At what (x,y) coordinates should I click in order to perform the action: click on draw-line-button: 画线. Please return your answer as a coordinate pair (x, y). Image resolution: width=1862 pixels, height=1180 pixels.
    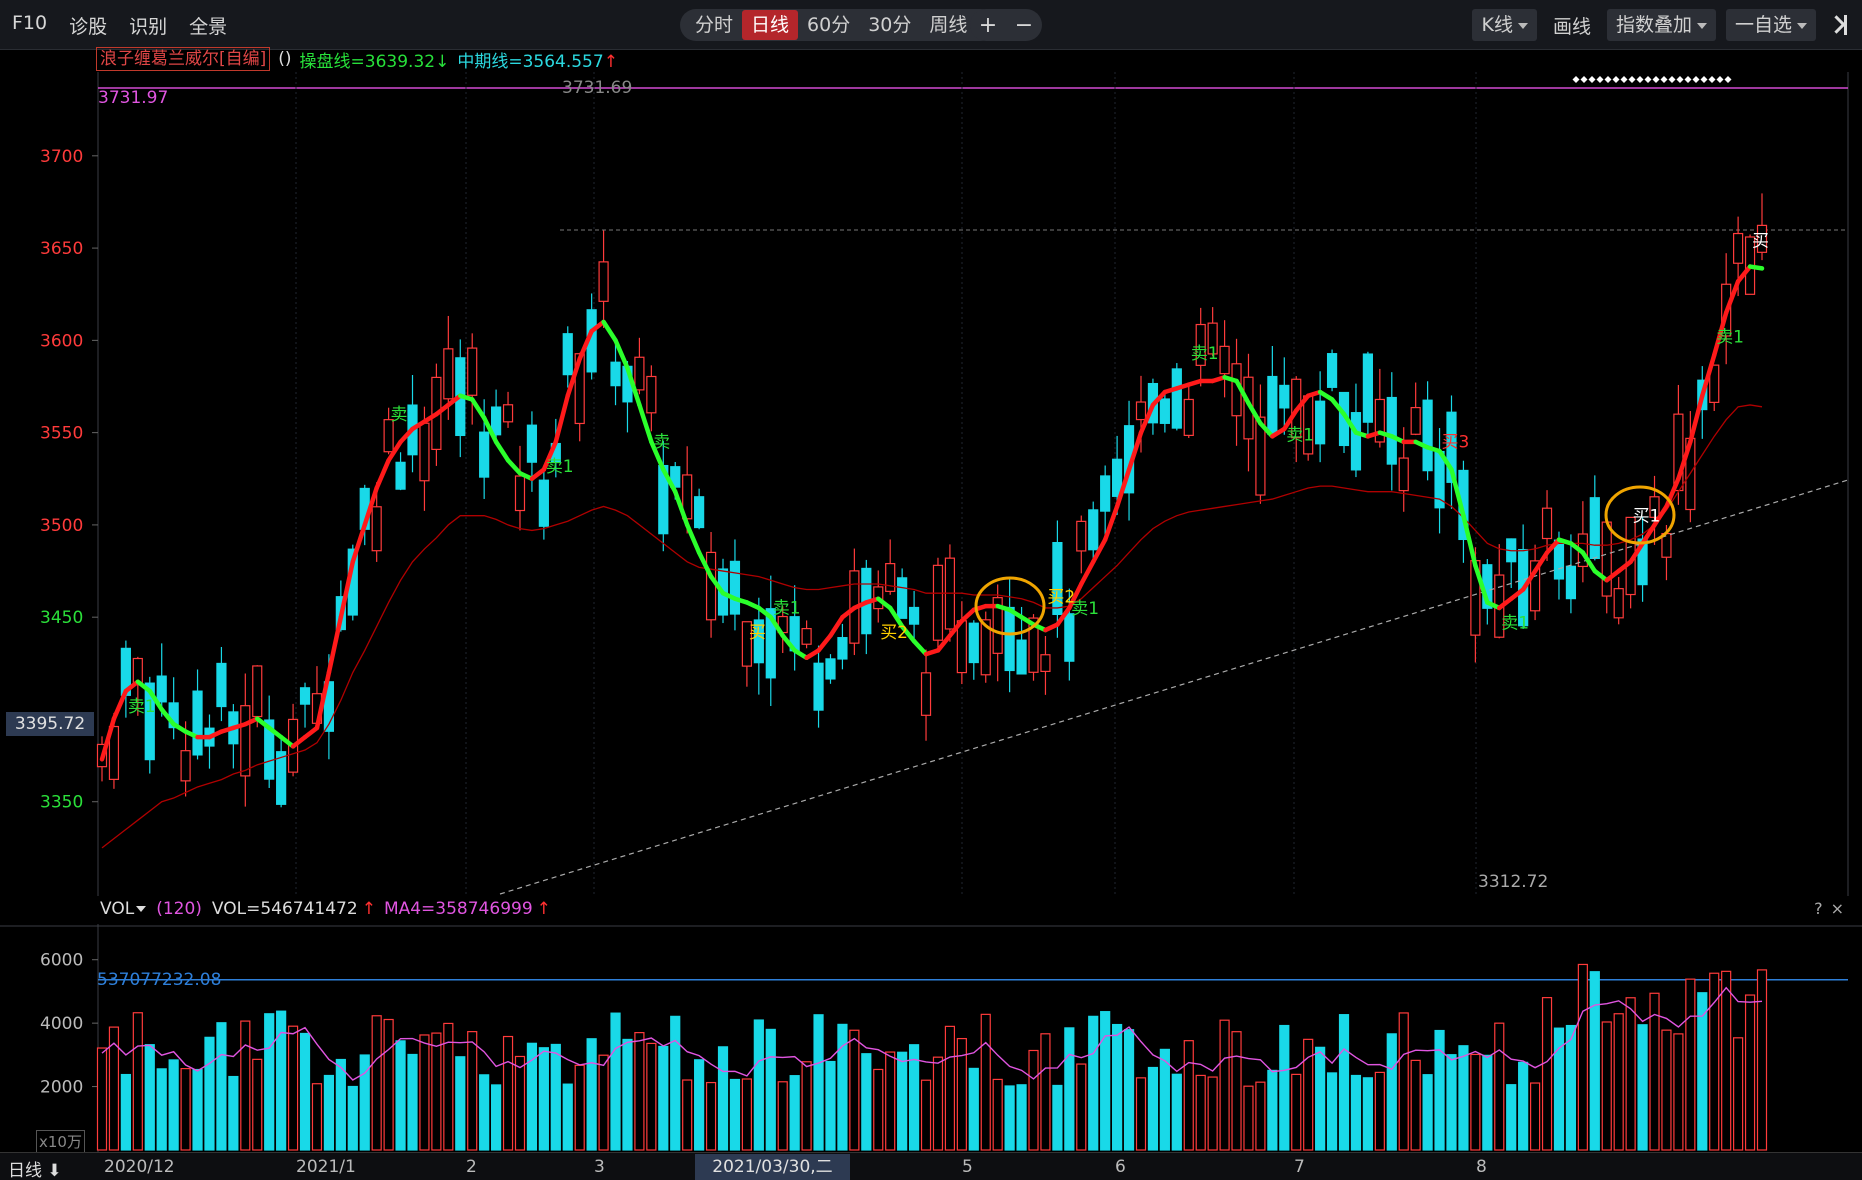
    Looking at the image, I should click on (1572, 25).